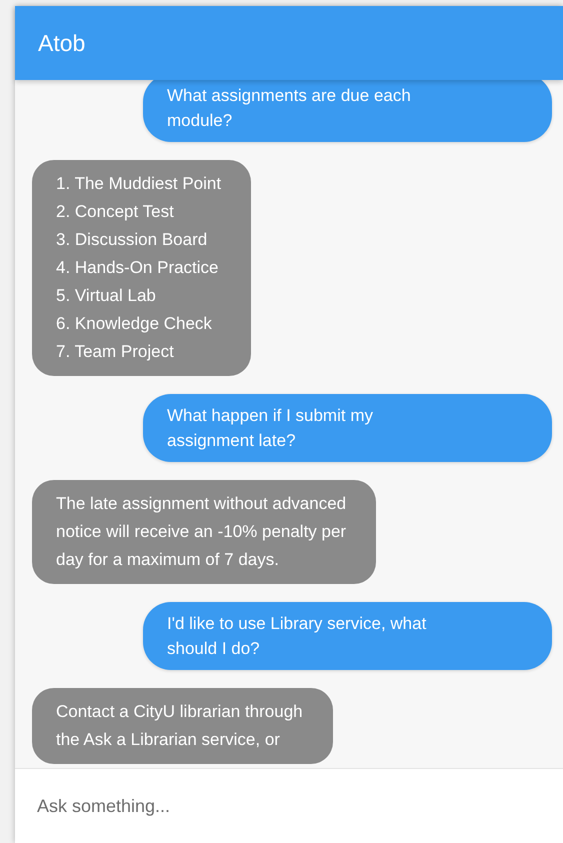 This screenshot has width=563, height=843. Describe the element at coordinates (347, 111) in the screenshot. I see `question-bubble: What assignments are due each module?` at that location.